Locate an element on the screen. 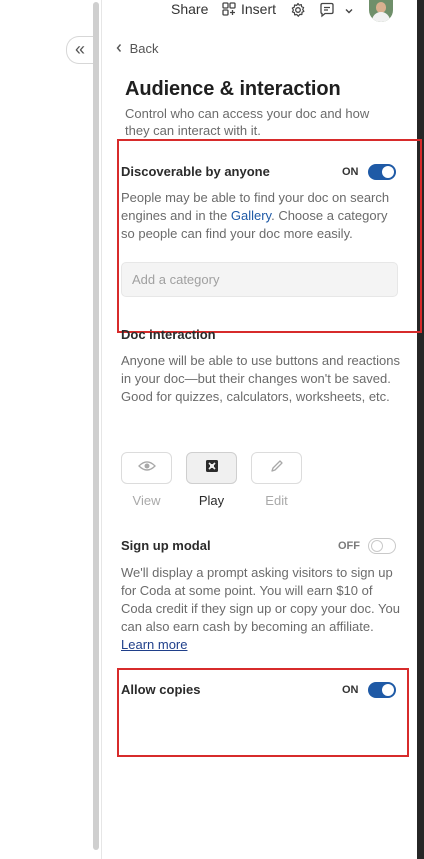  share-button: Share is located at coordinates (189, 9).